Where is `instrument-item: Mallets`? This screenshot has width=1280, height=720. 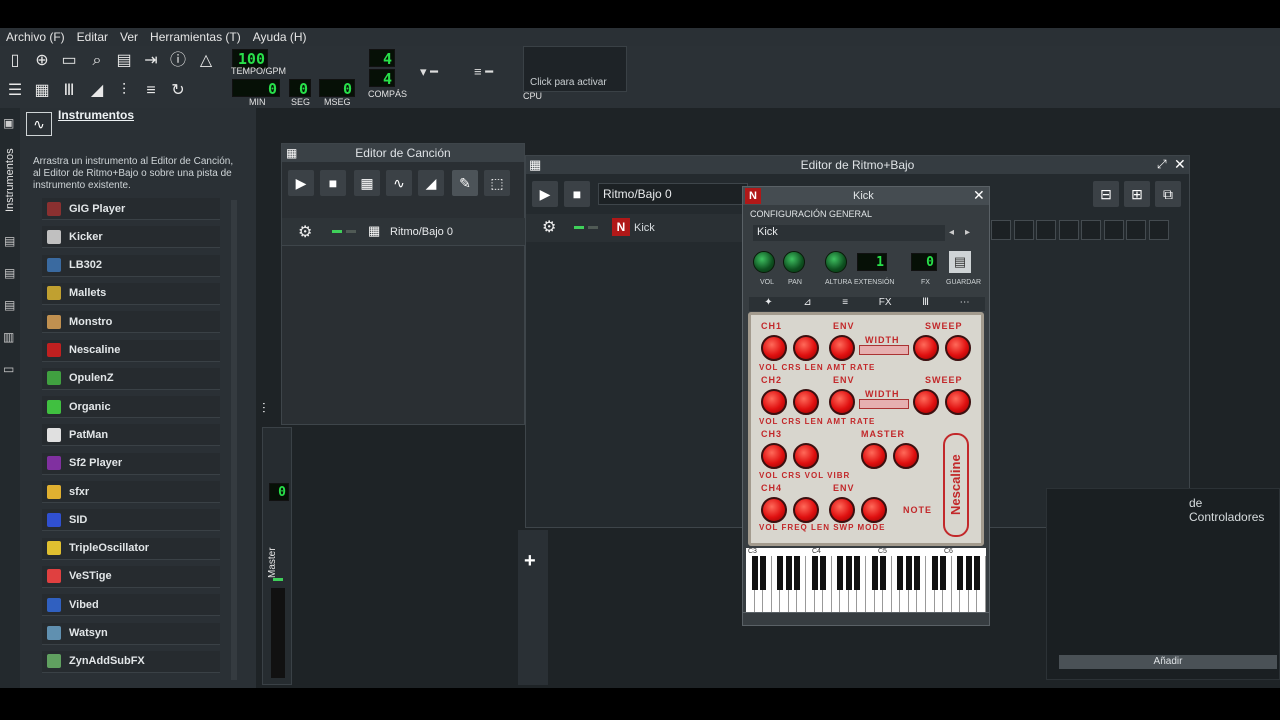 instrument-item: Mallets is located at coordinates (131, 293).